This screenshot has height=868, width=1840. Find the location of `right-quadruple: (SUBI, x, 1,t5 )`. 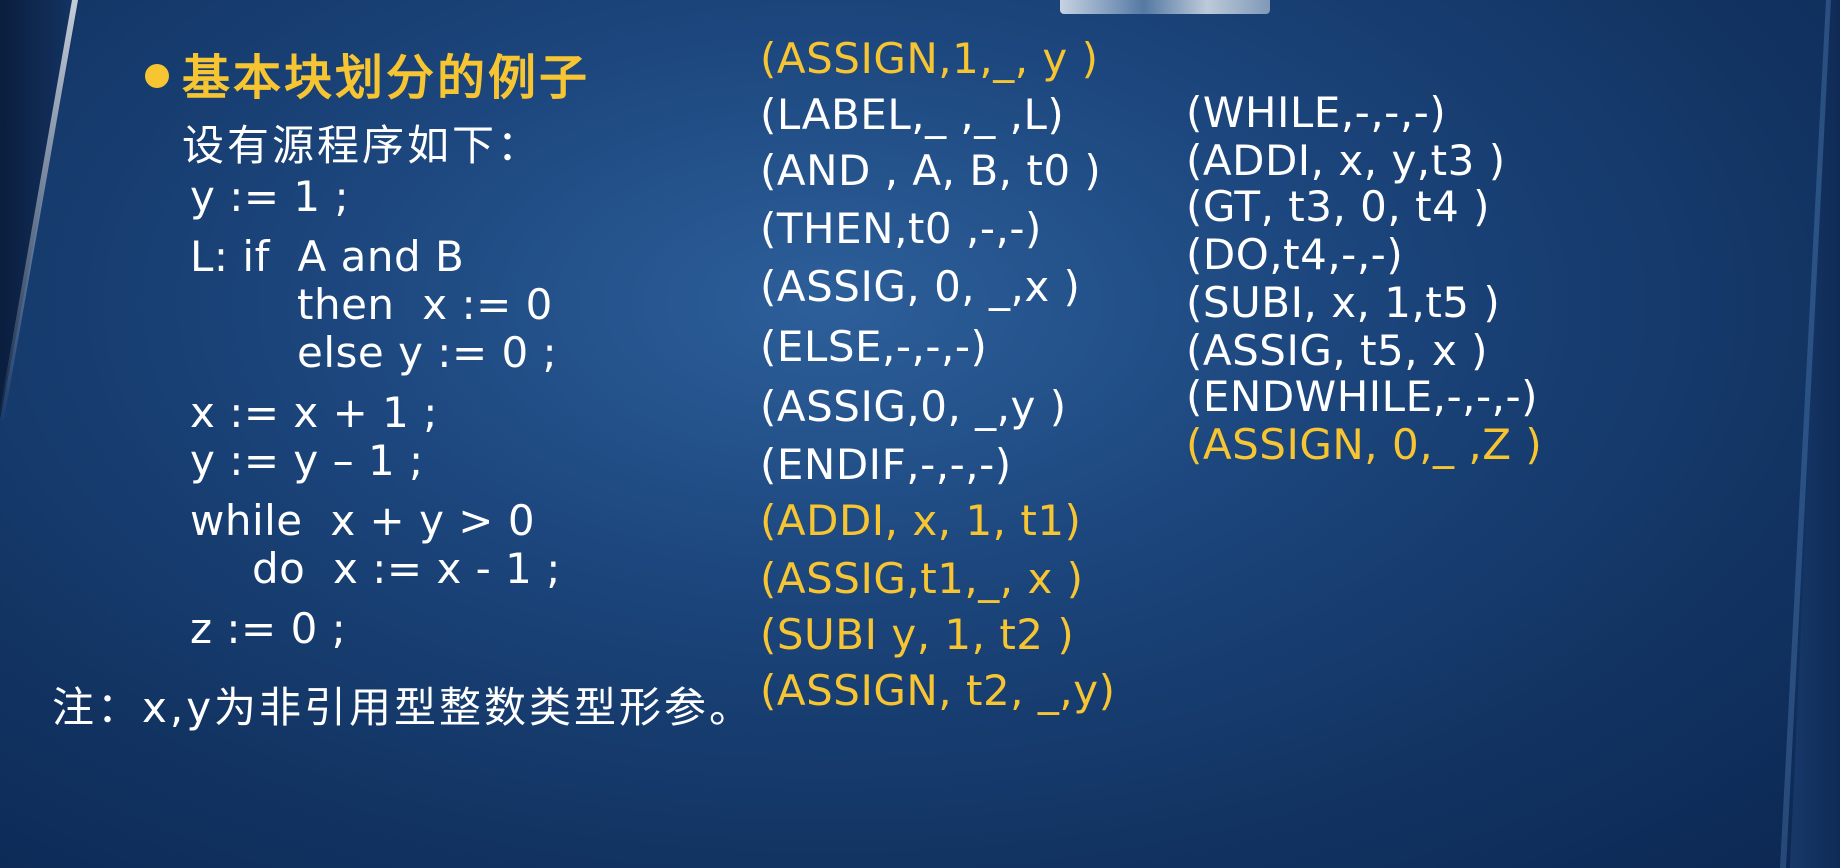

right-quadruple: (SUBI, x, 1,t5 ) is located at coordinates (1343, 302).